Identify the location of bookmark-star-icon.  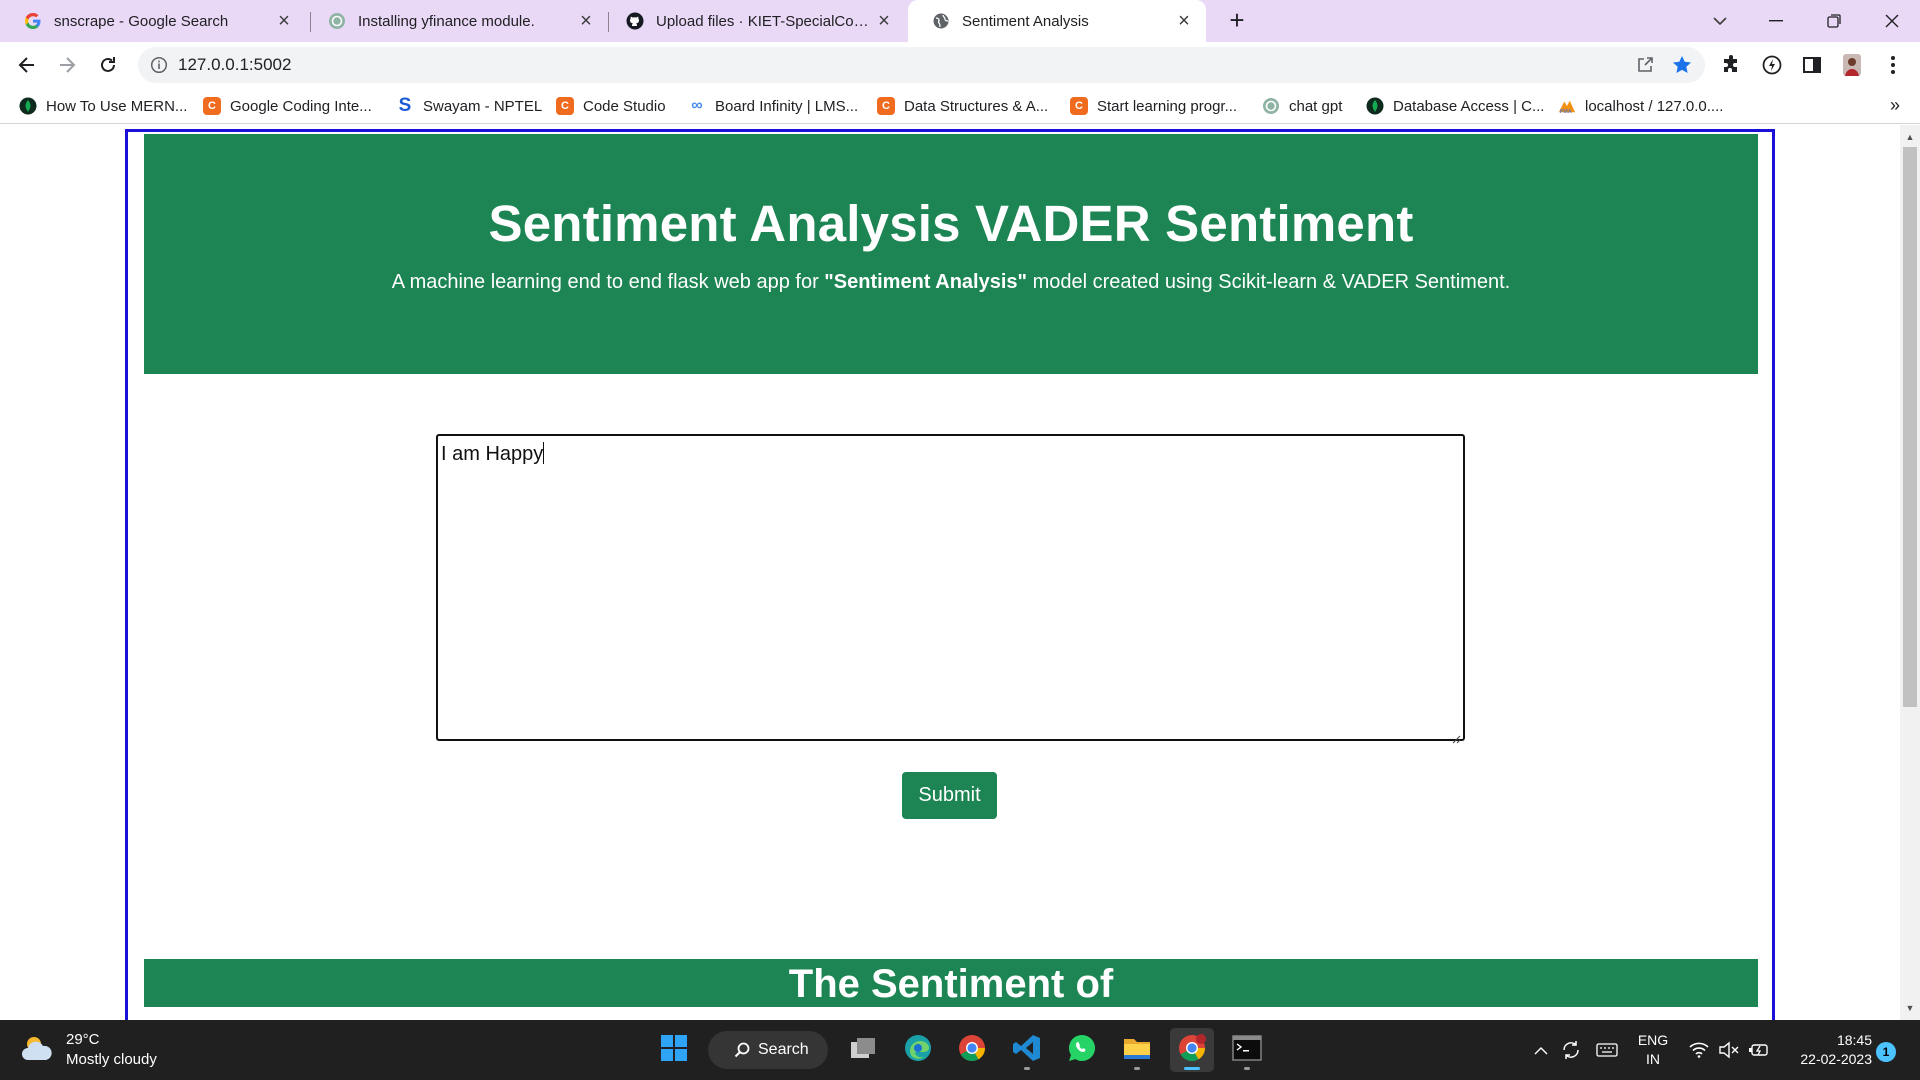
(1682, 67).